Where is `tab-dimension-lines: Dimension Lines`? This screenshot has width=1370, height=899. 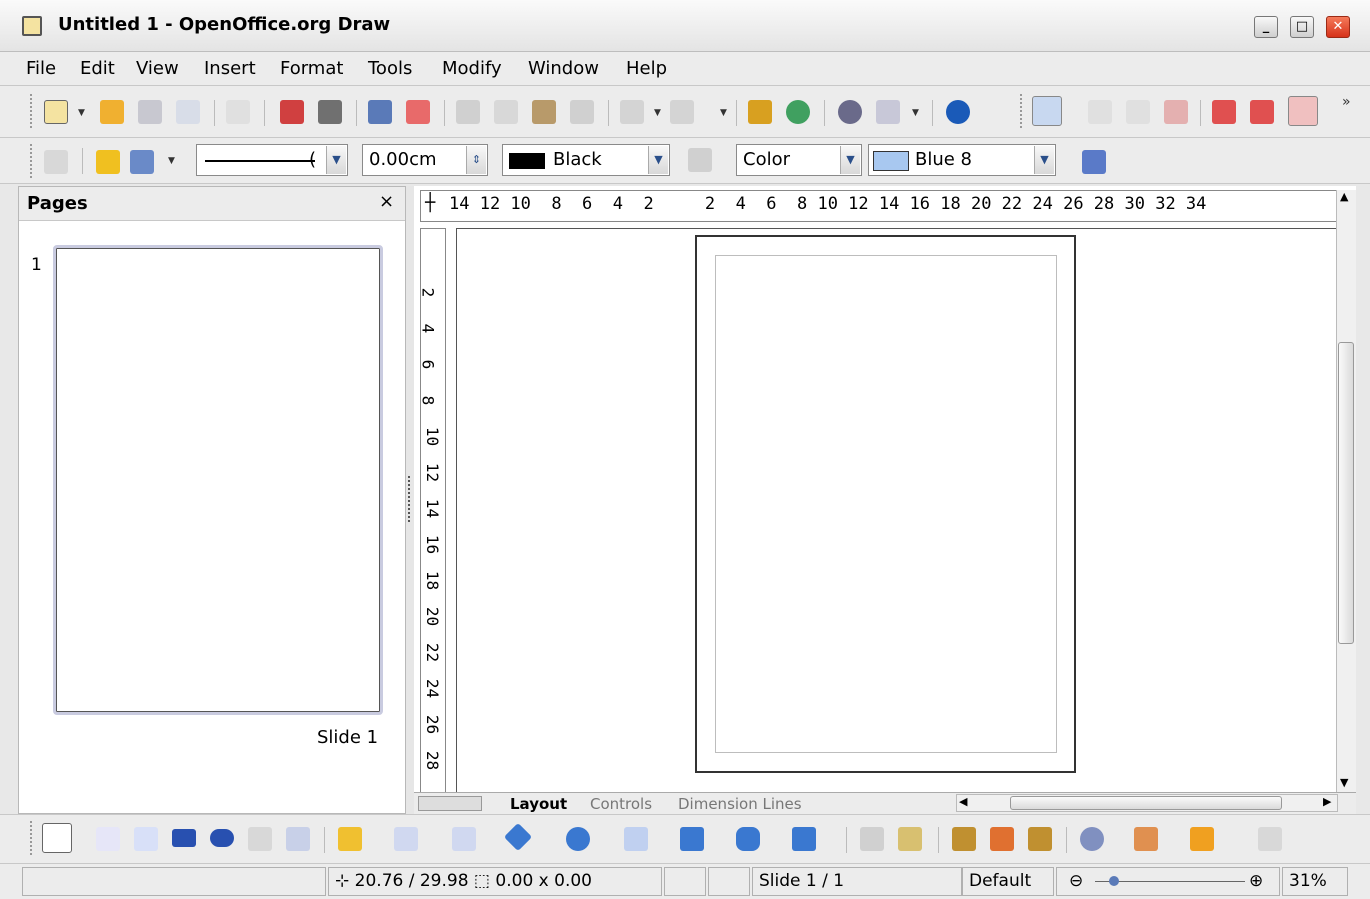
tab-dimension-lines: Dimension Lines is located at coordinates (740, 804).